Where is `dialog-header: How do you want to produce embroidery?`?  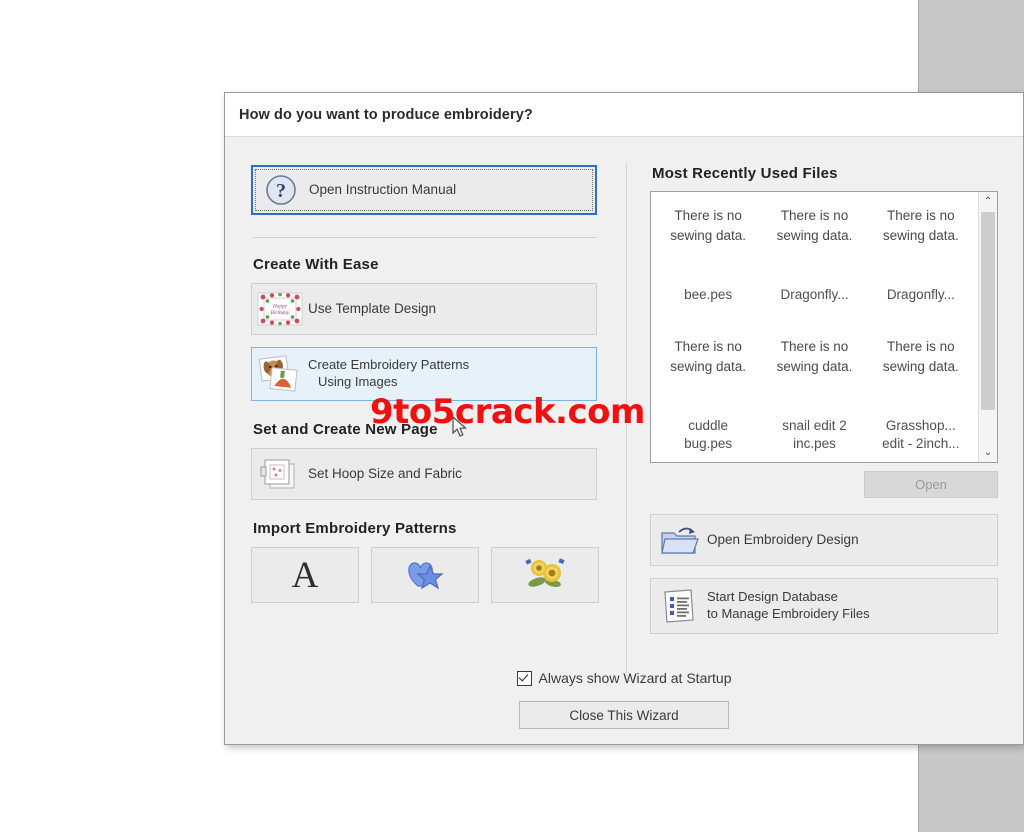
dialog-header: How do you want to produce embroidery? is located at coordinates (624, 115).